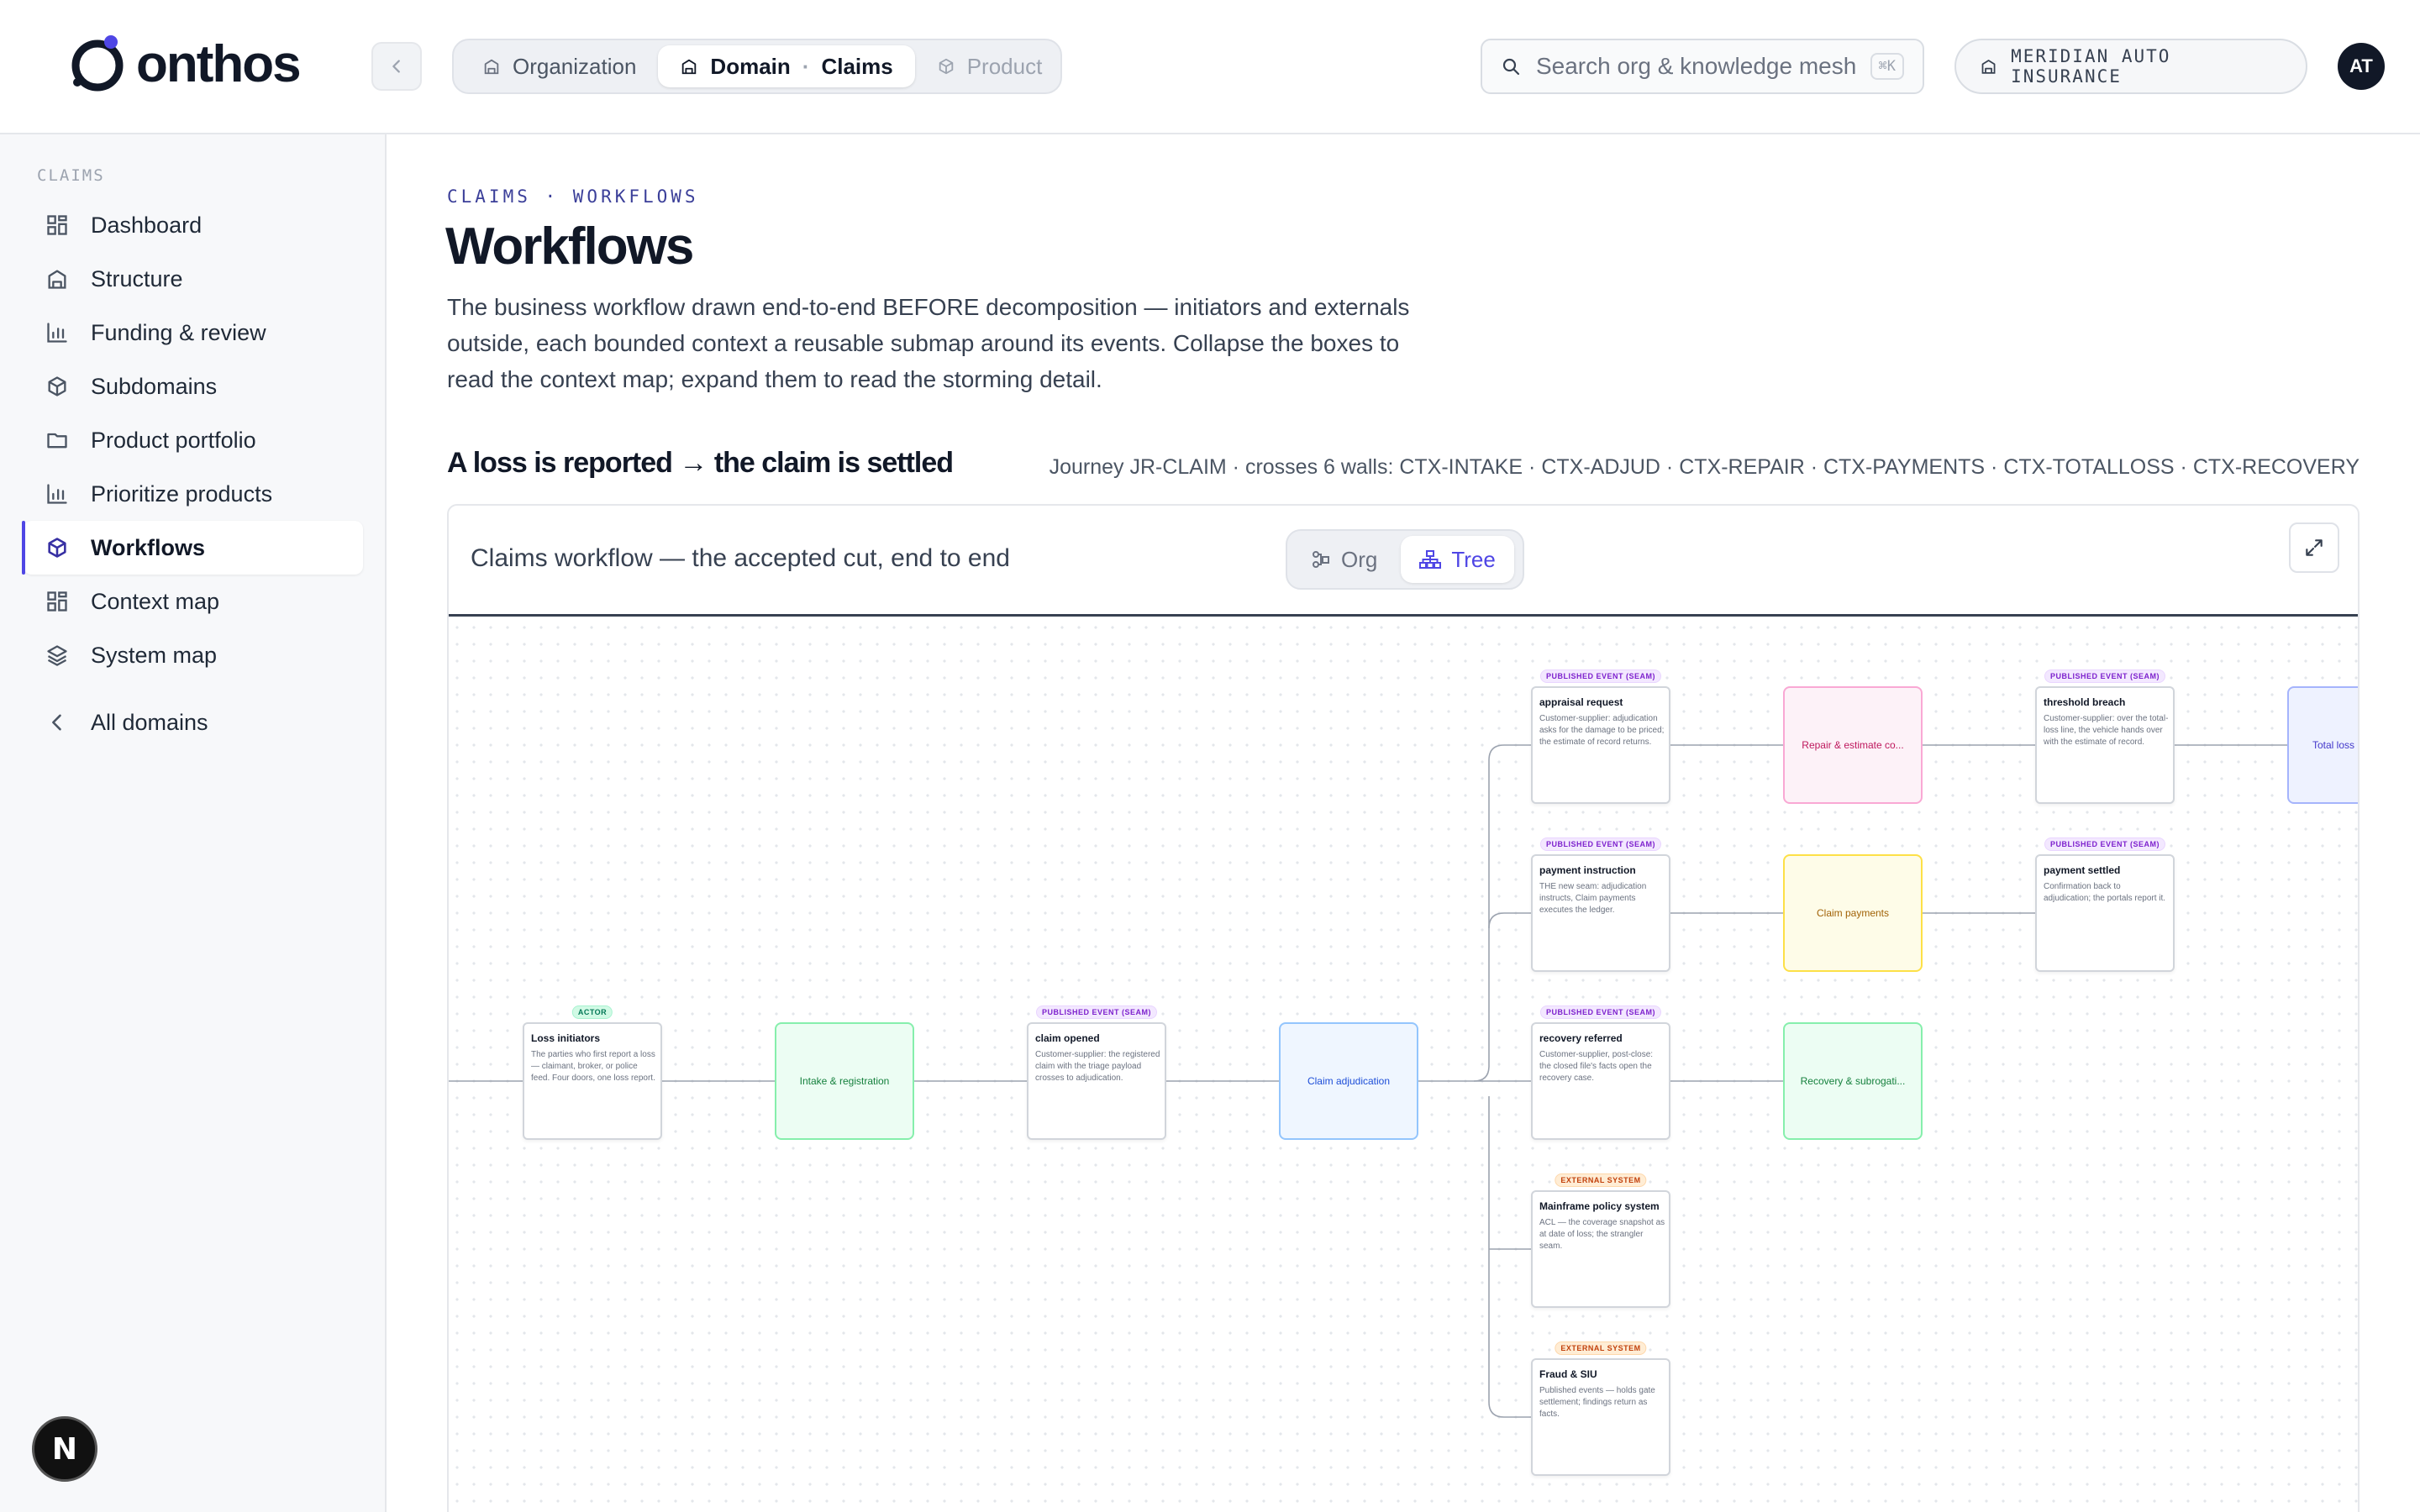 This screenshot has width=2420, height=1512. What do you see at coordinates (1430, 559) in the screenshot?
I see `tree-icon` at bounding box center [1430, 559].